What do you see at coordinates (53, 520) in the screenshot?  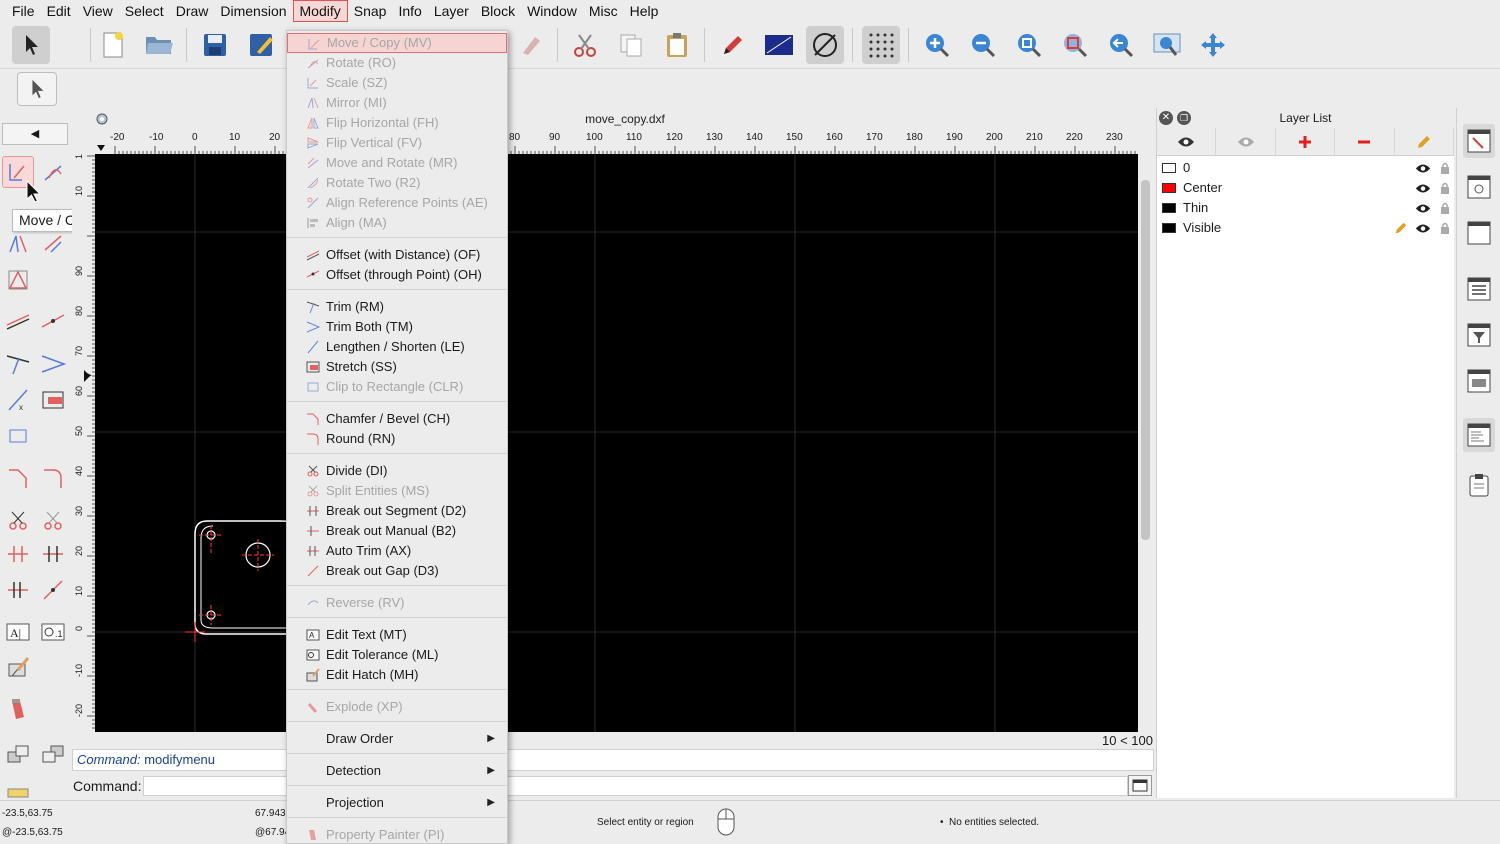 I see `tool-split` at bounding box center [53, 520].